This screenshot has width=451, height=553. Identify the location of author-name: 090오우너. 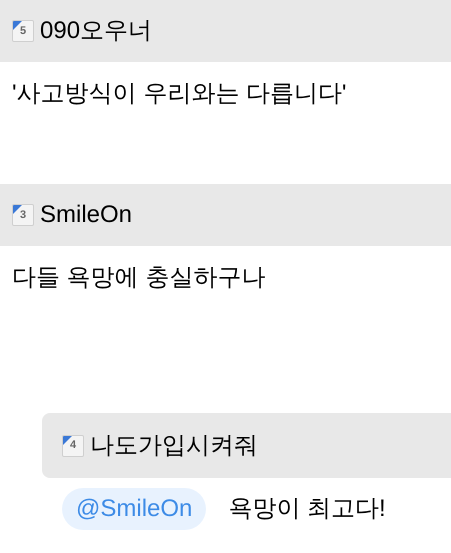
(96, 31).